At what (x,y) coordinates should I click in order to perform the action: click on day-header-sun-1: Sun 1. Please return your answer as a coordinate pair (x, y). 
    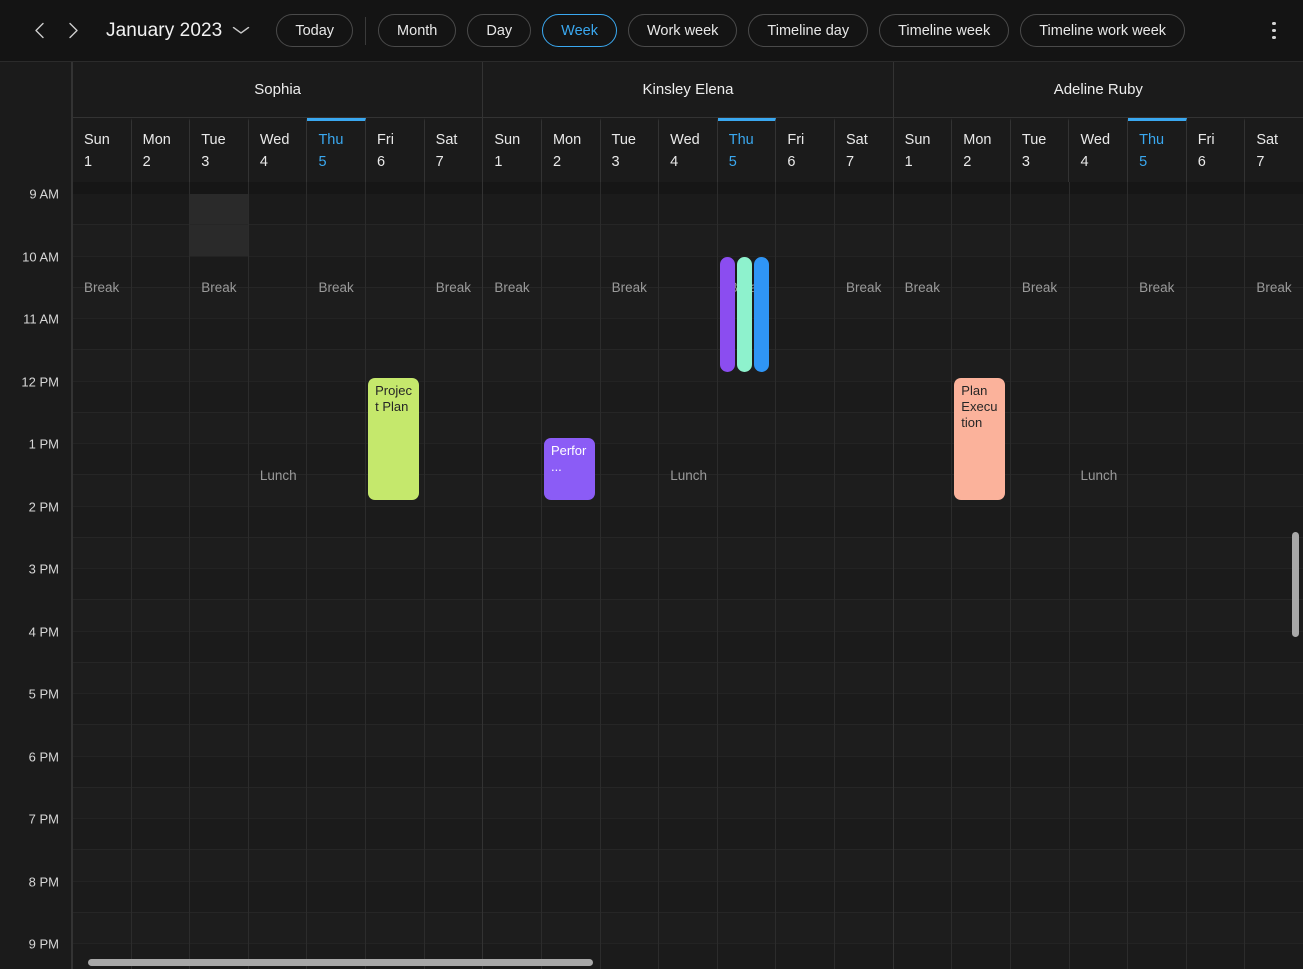
    Looking at the image, I should click on (512, 150).